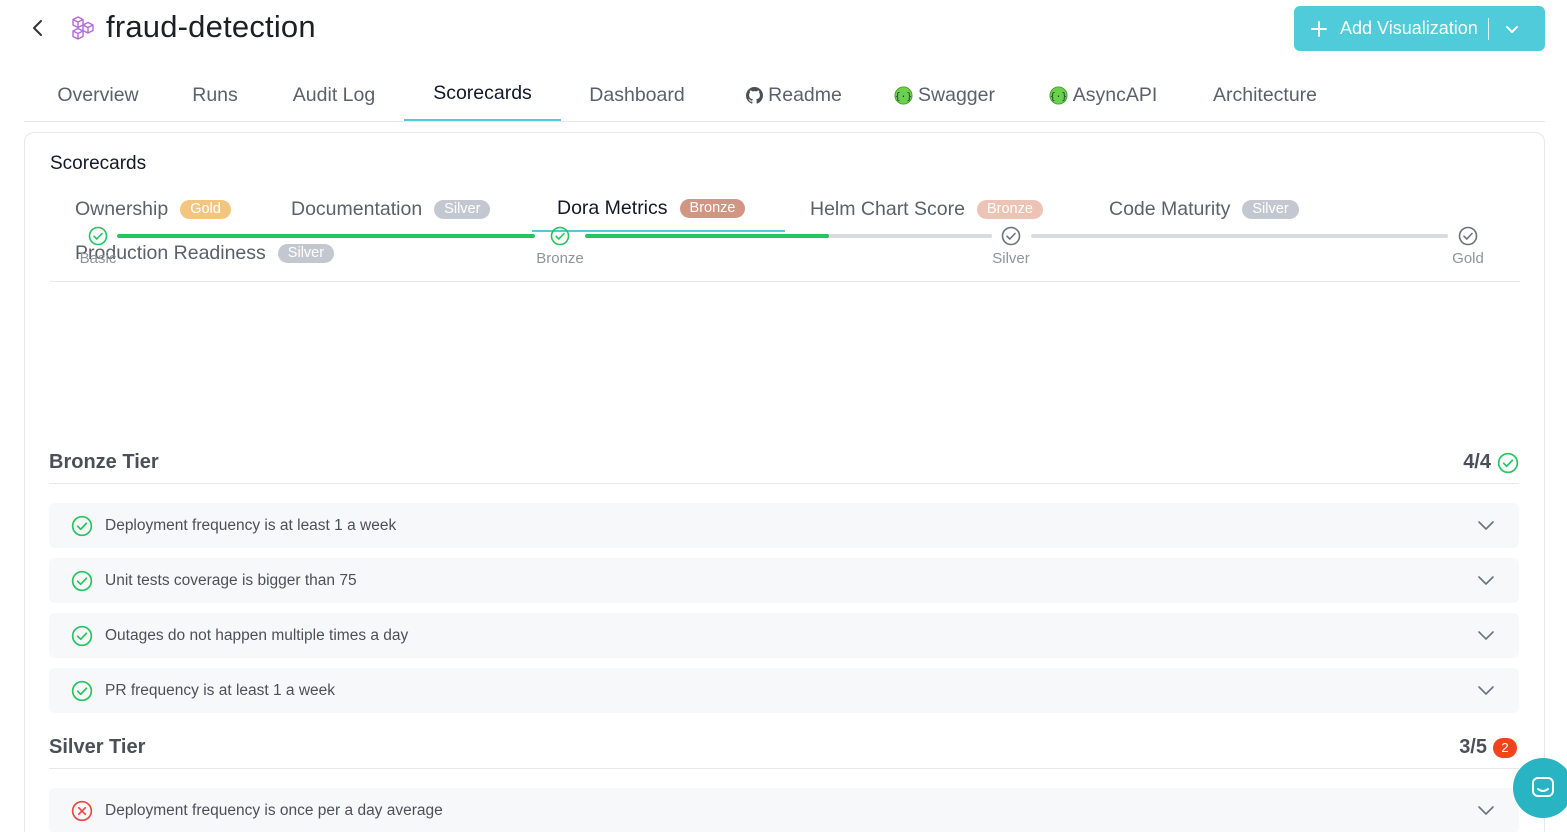 The image size is (1567, 832). Describe the element at coordinates (1011, 258) in the screenshot. I see `level-label: Silver` at that location.